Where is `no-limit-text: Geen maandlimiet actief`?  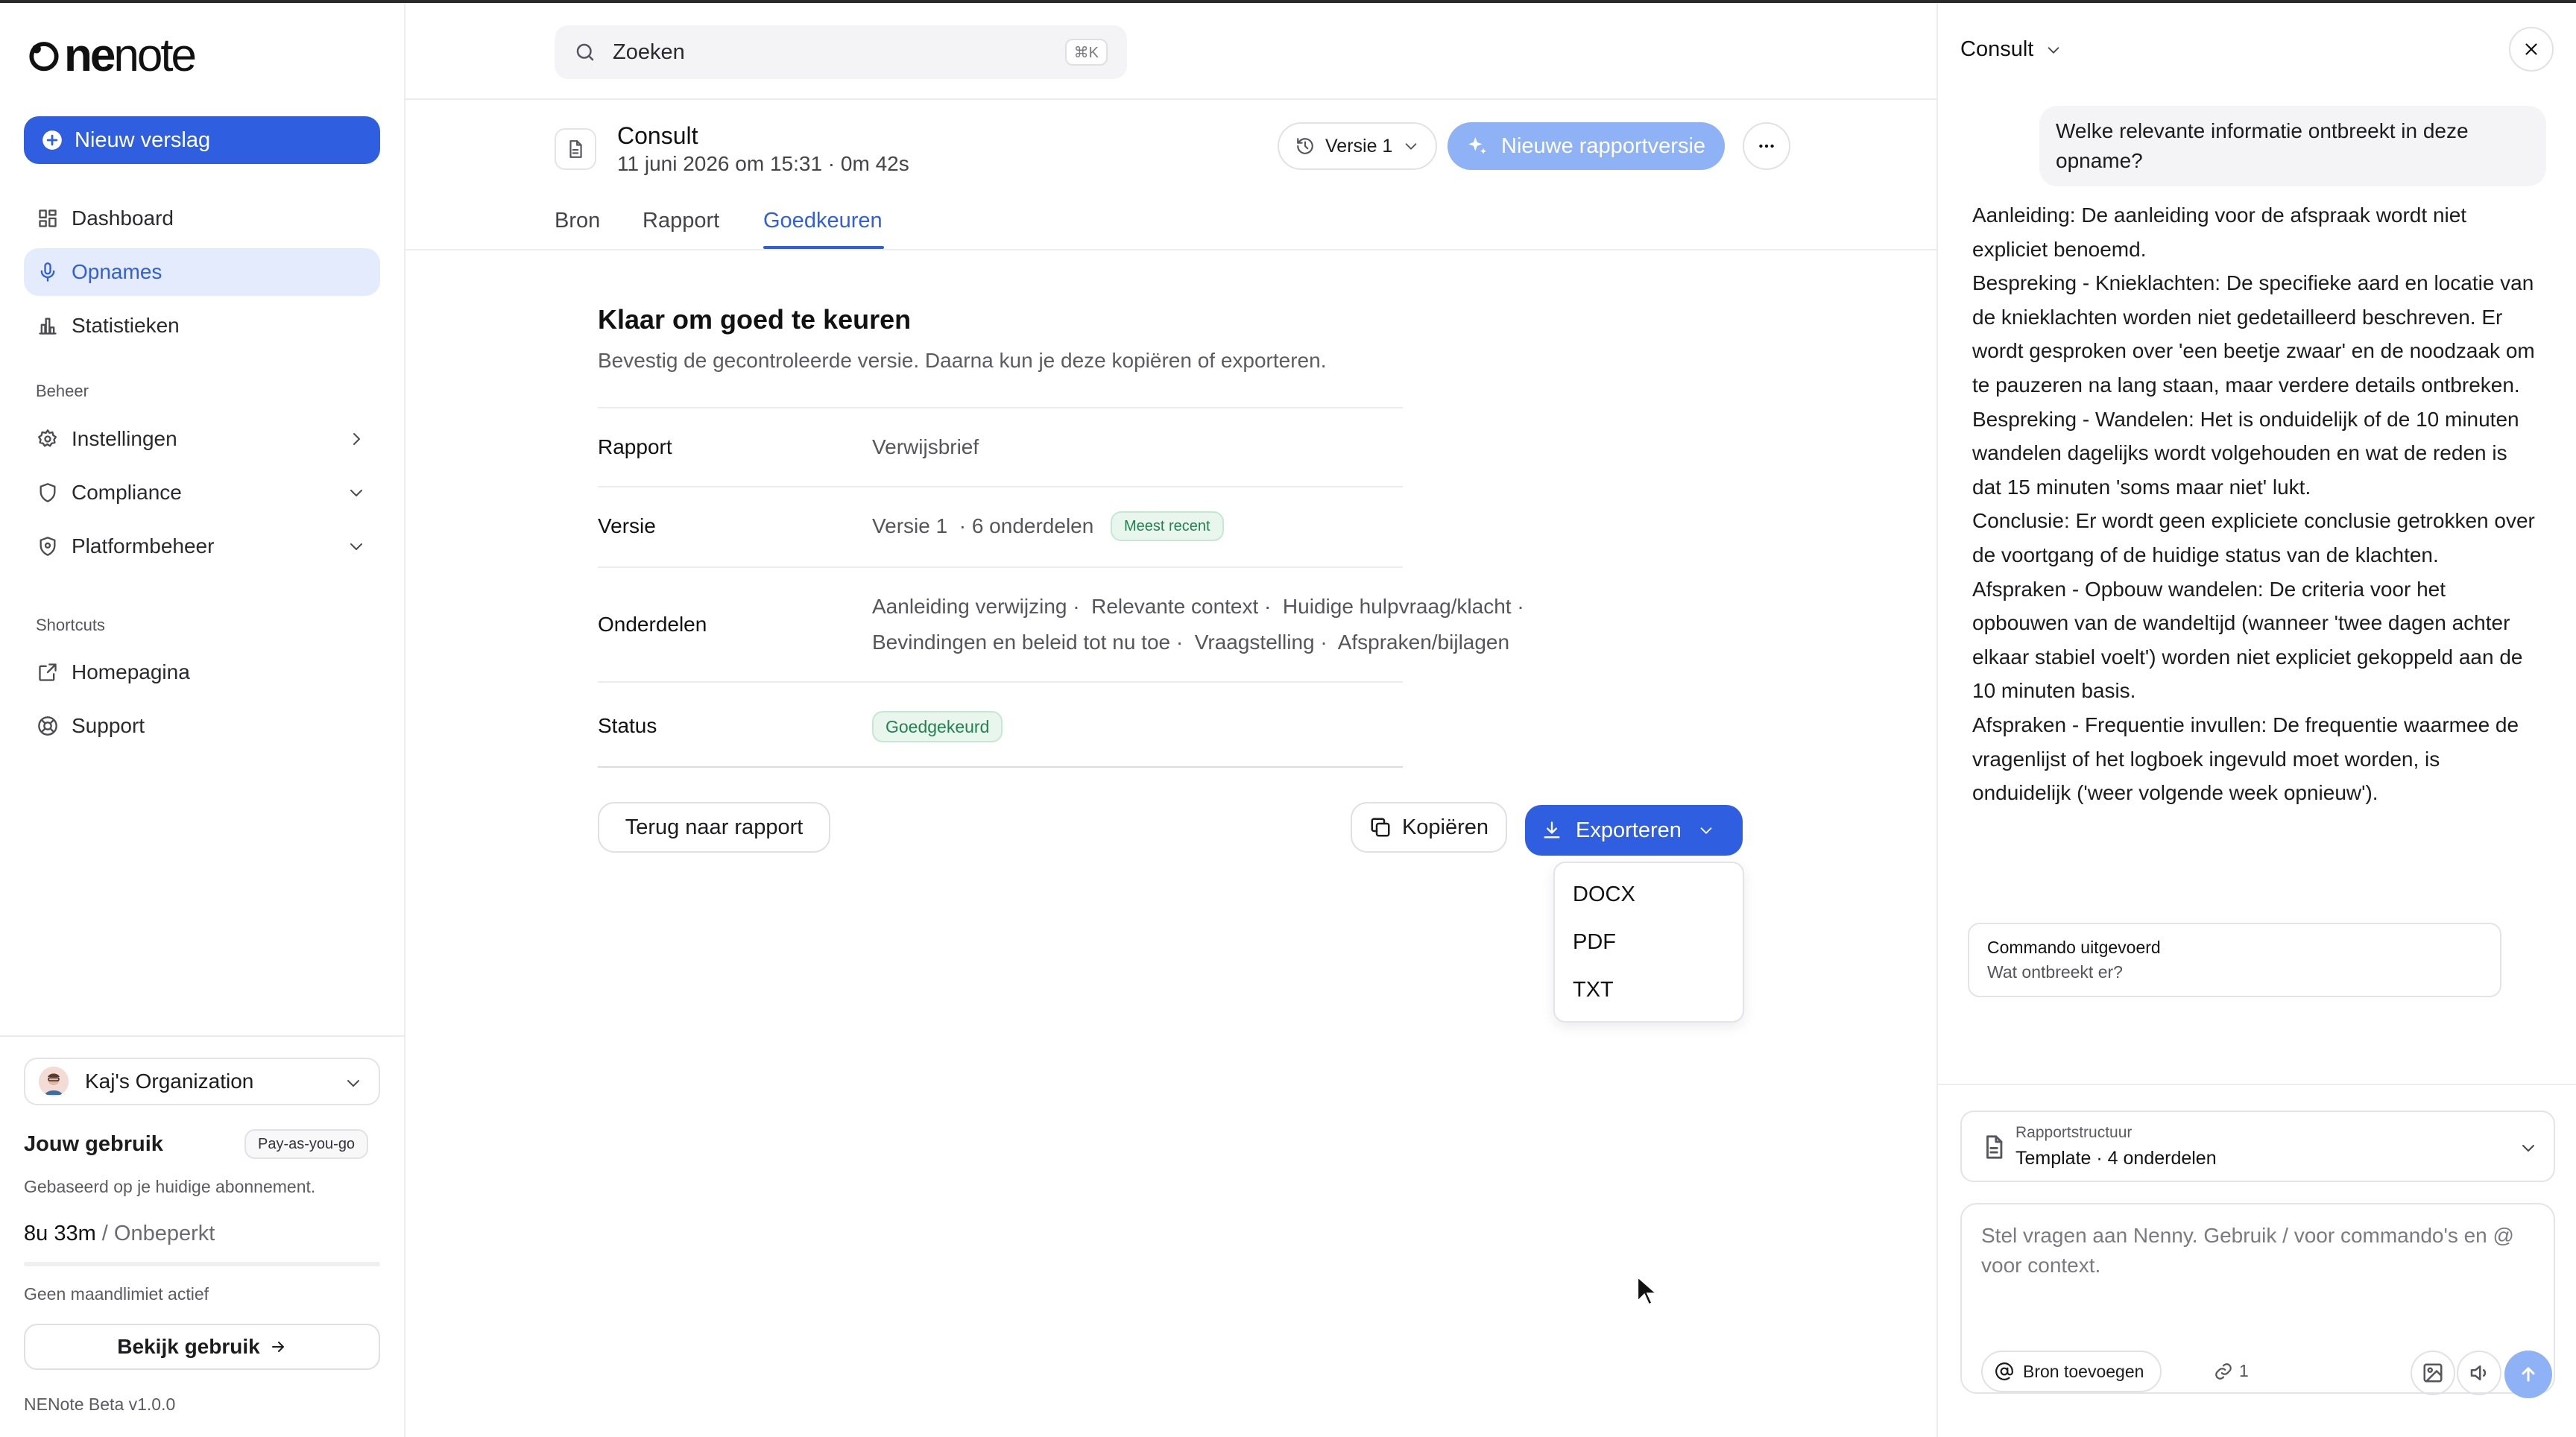 no-limit-text: Geen maandlimiet actief is located at coordinates (117, 1294).